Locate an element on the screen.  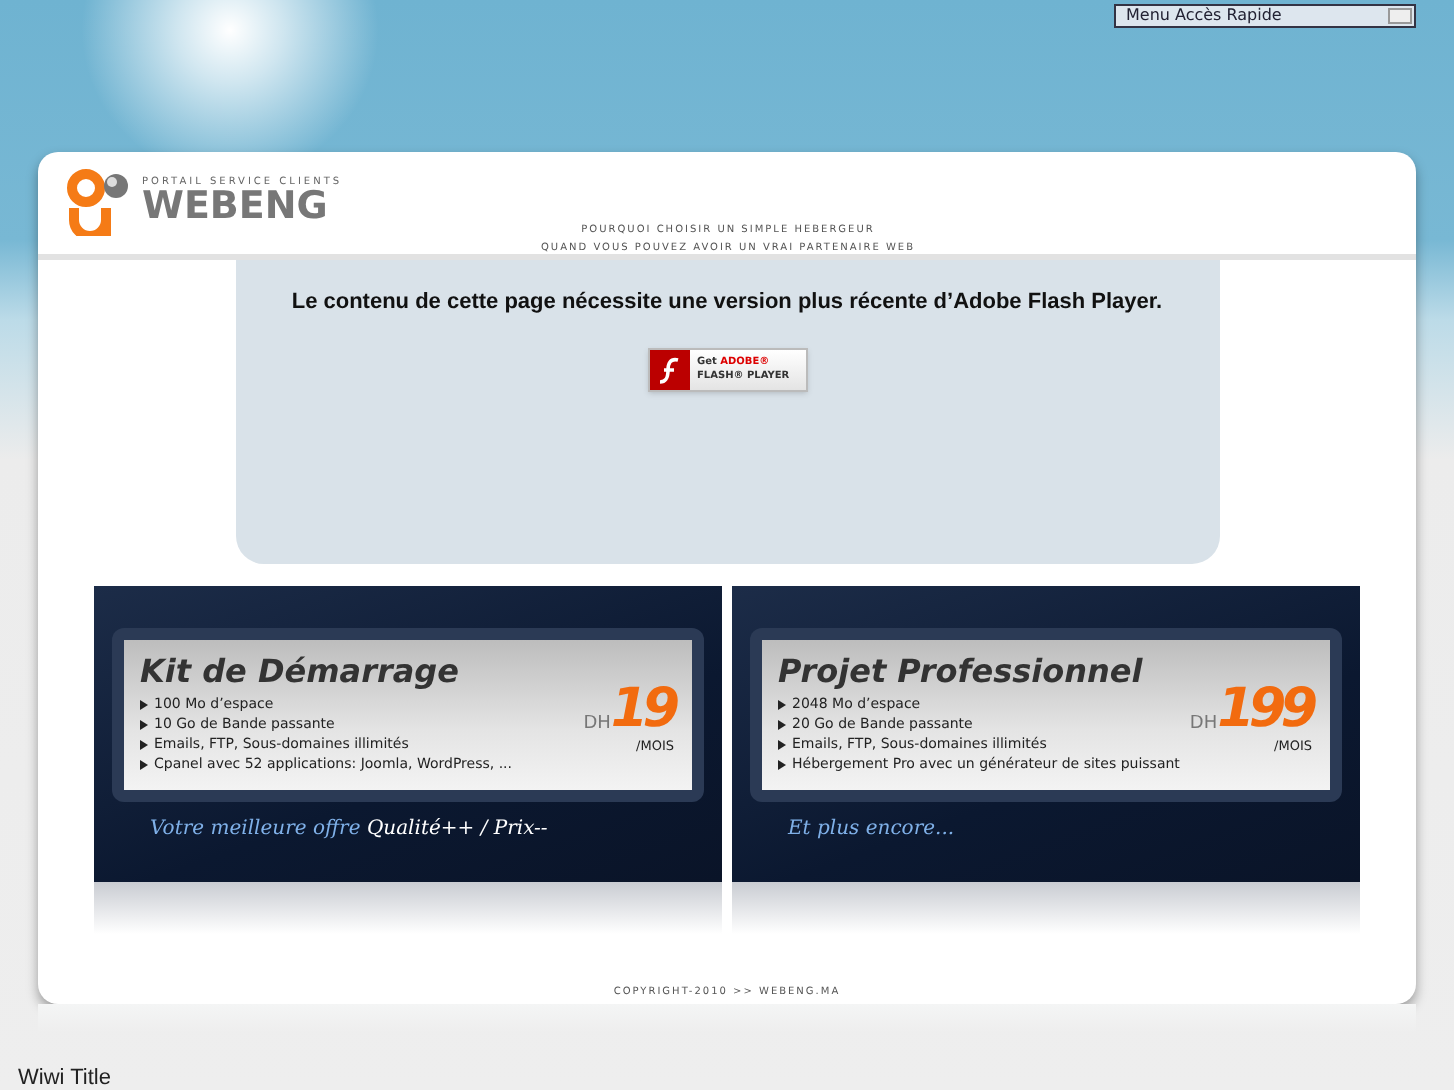
logo-icon is located at coordinates (100, 202).